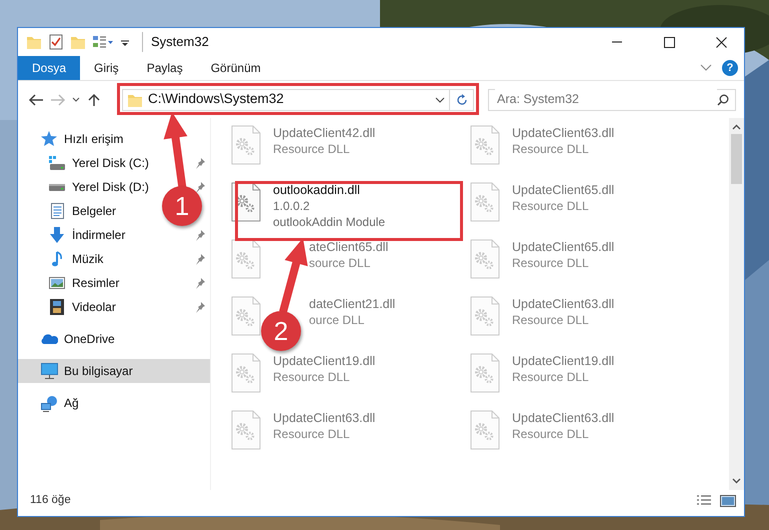  I want to click on recent-dropdown-icon, so click(76, 99).